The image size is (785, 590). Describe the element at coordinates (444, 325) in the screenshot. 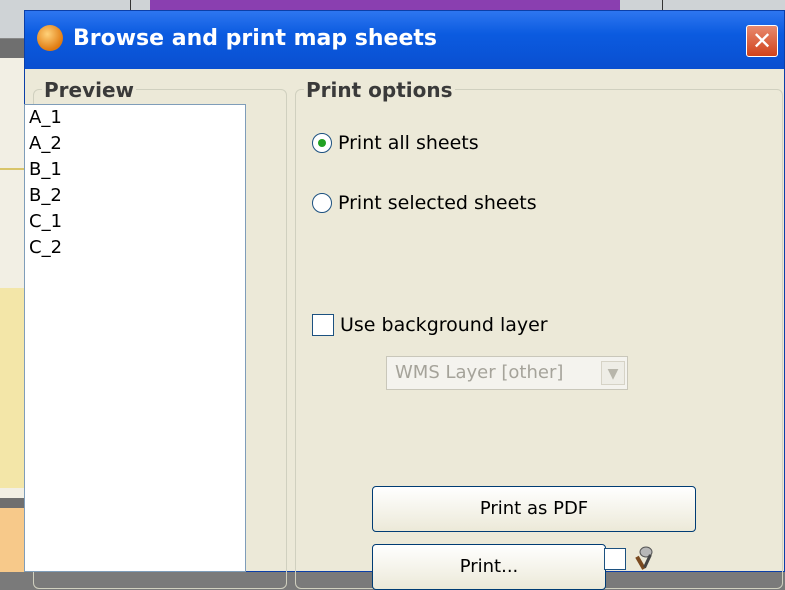

I see `use-background-label: Use background layer` at that location.